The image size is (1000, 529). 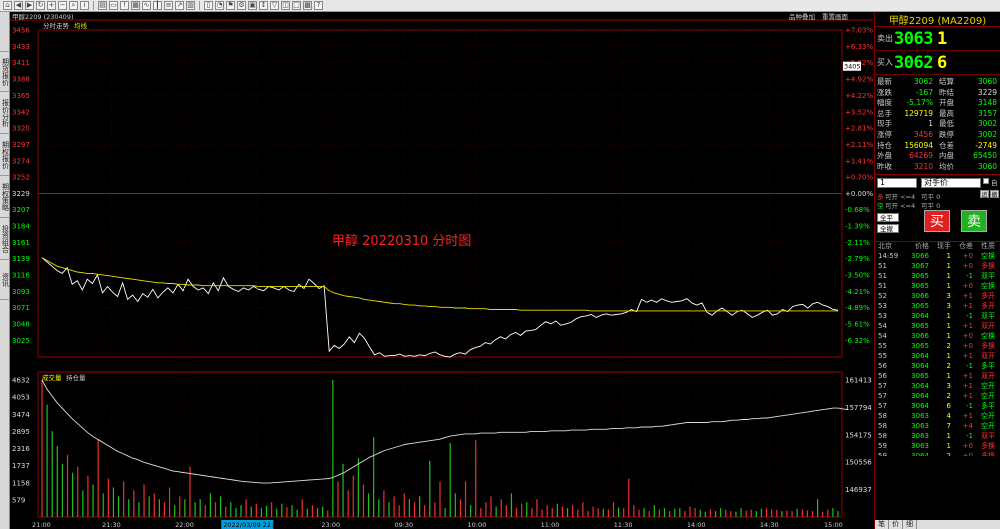 I want to click on kline-icon: ┃, so click(x=157, y=5).